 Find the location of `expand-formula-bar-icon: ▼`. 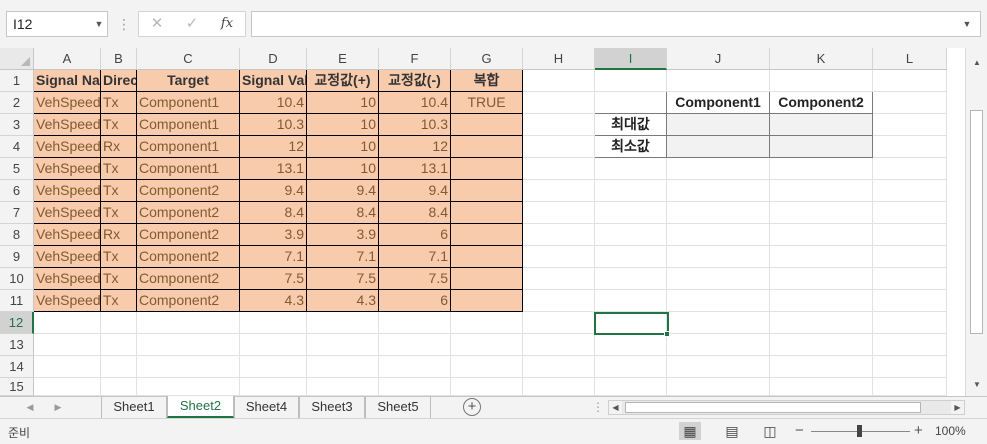

expand-formula-bar-icon: ▼ is located at coordinates (967, 24).